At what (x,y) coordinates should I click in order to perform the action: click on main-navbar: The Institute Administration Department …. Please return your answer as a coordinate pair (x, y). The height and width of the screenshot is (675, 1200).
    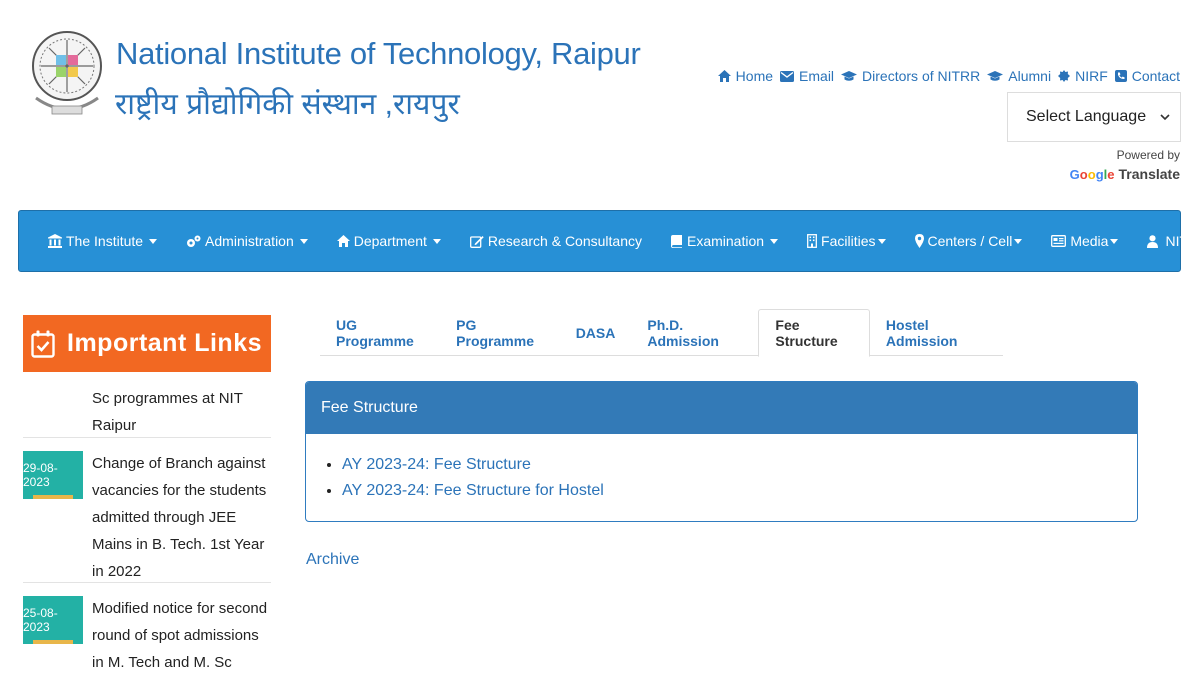
    Looking at the image, I should click on (609, 241).